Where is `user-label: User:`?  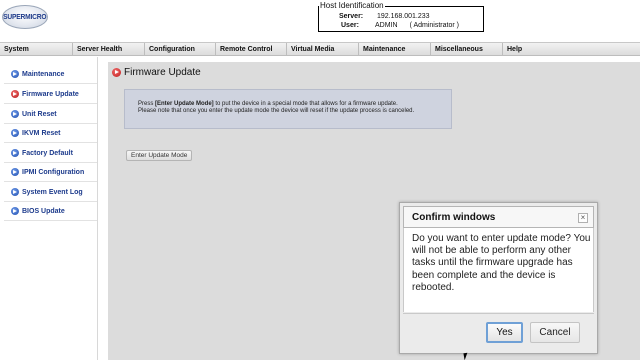 user-label: User: is located at coordinates (350, 25).